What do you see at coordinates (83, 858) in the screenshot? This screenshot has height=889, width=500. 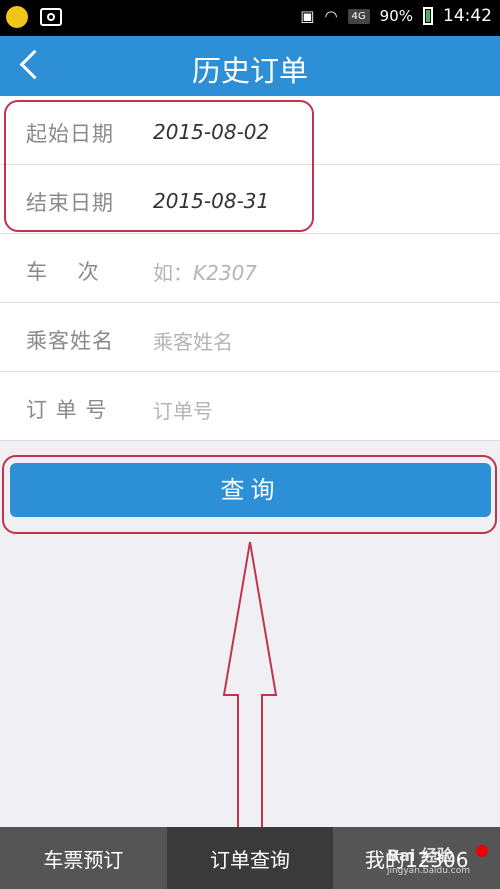 I see `tab-ticket-booking: 车票预订` at bounding box center [83, 858].